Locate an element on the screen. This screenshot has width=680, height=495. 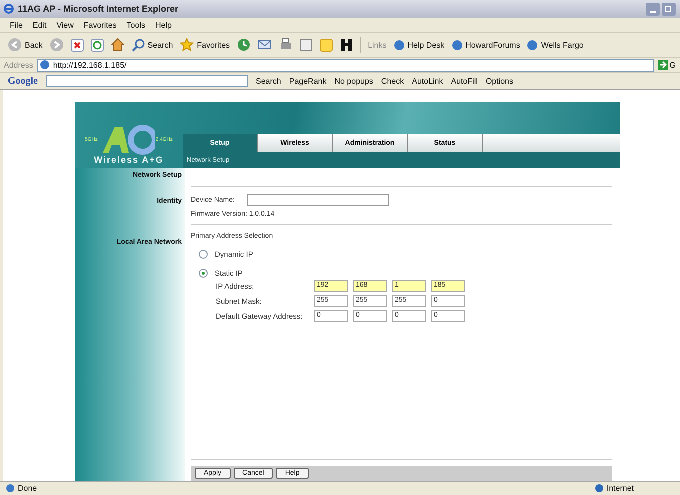
window-title: 11AG AP - Microsoft Internet Explorer is located at coordinates (99, 9).